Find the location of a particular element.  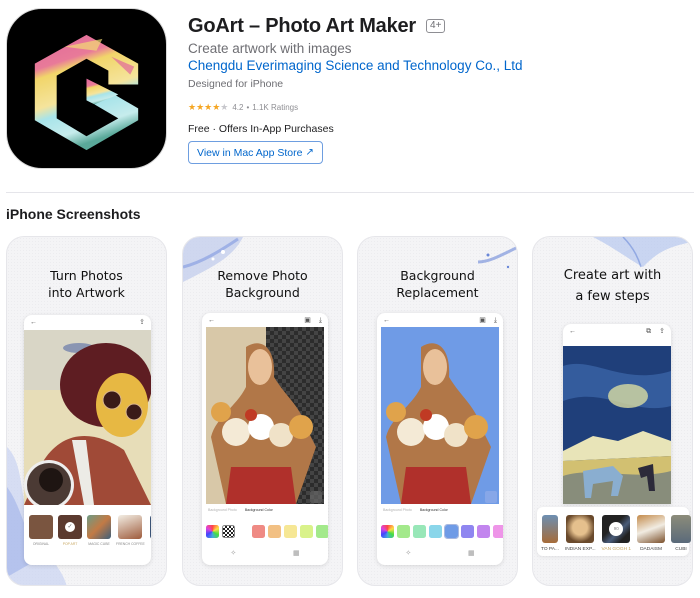

style-van-gogh-1: 90 VAN GOGH 1 is located at coordinates (616, 533).